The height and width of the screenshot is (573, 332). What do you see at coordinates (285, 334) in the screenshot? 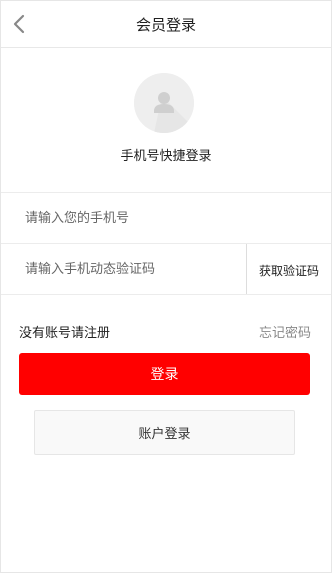
I see `forgot-password-link: 忘记密码` at bounding box center [285, 334].